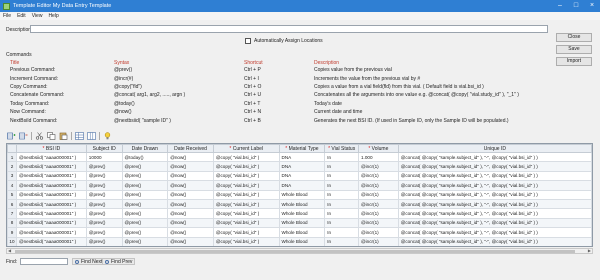  Describe the element at coordinates (21, 16) in the screenshot. I see `menu-edit: Edit` at that location.